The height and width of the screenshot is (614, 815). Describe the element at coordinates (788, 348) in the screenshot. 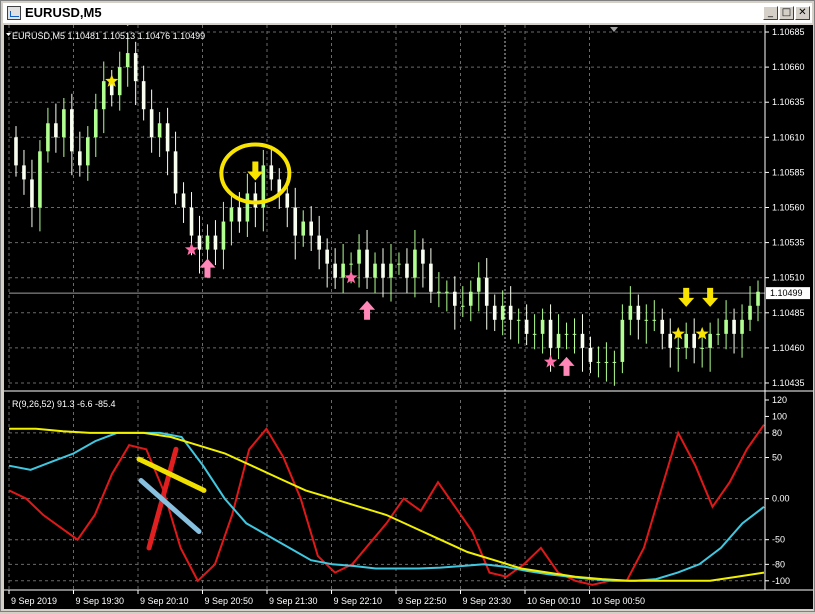

I see `price-tick-label: 1.10460` at that location.